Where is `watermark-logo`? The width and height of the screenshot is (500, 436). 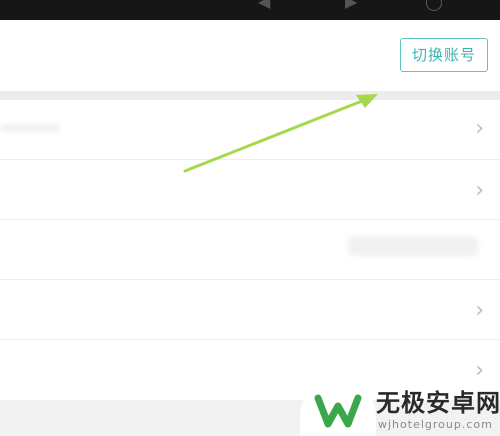 watermark-logo is located at coordinates (338, 407).